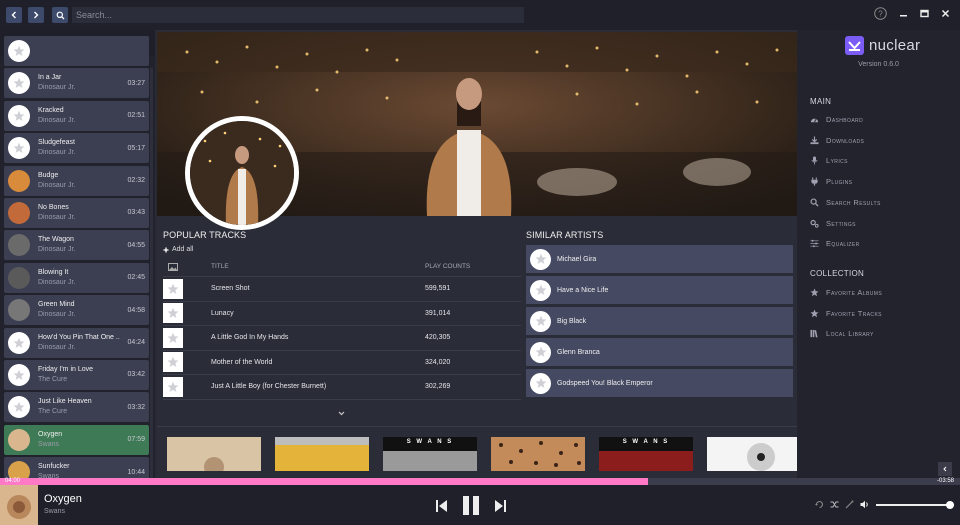 Image resolution: width=960 pixels, height=525 pixels. I want to click on sidebar-item-downloads: Downloads, so click(837, 140).